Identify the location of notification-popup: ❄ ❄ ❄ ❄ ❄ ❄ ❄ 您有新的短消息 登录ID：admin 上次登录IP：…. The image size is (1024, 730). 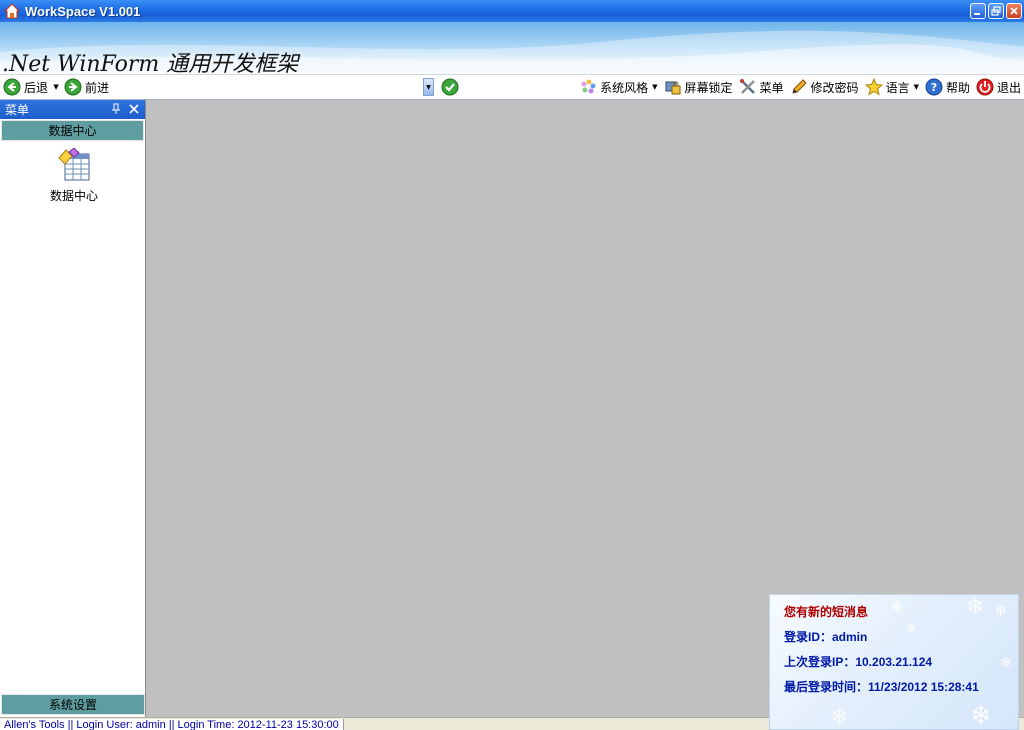
(894, 662).